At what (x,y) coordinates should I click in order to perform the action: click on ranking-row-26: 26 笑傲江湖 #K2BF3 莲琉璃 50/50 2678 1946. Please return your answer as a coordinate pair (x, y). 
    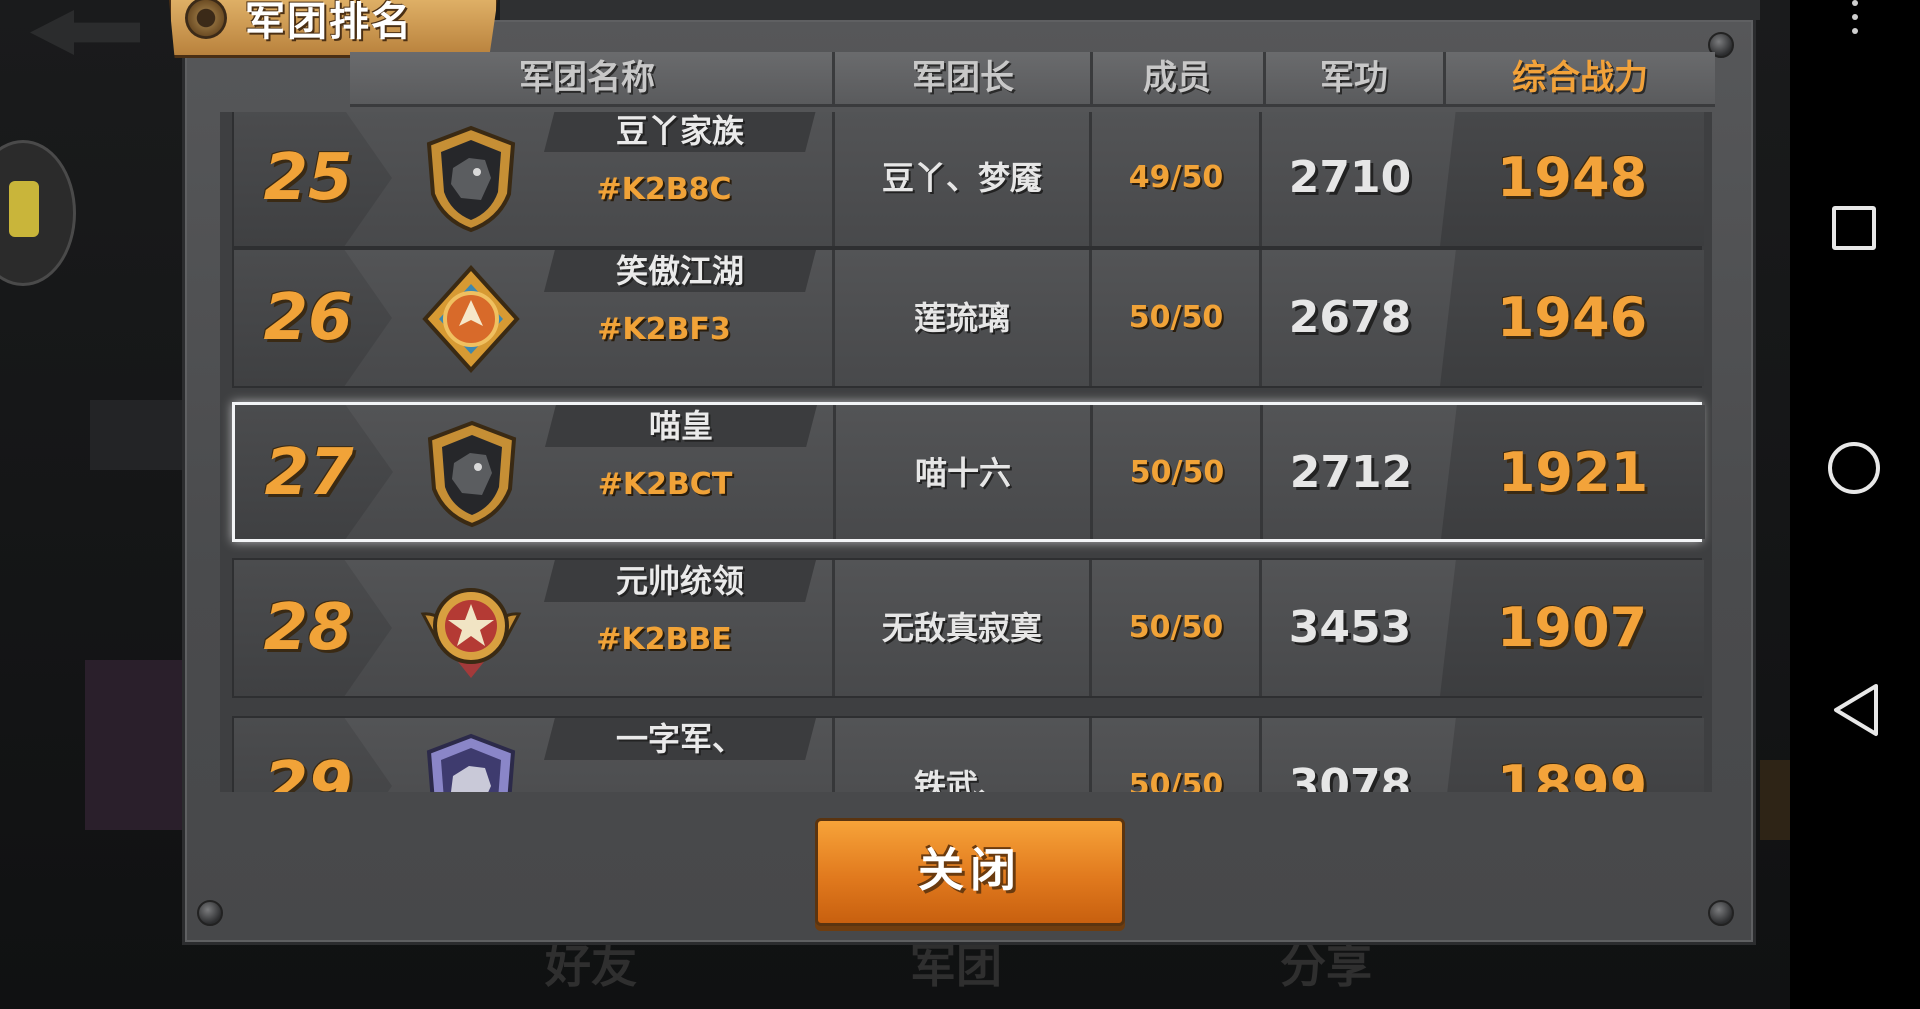
    Looking at the image, I should click on (968, 318).